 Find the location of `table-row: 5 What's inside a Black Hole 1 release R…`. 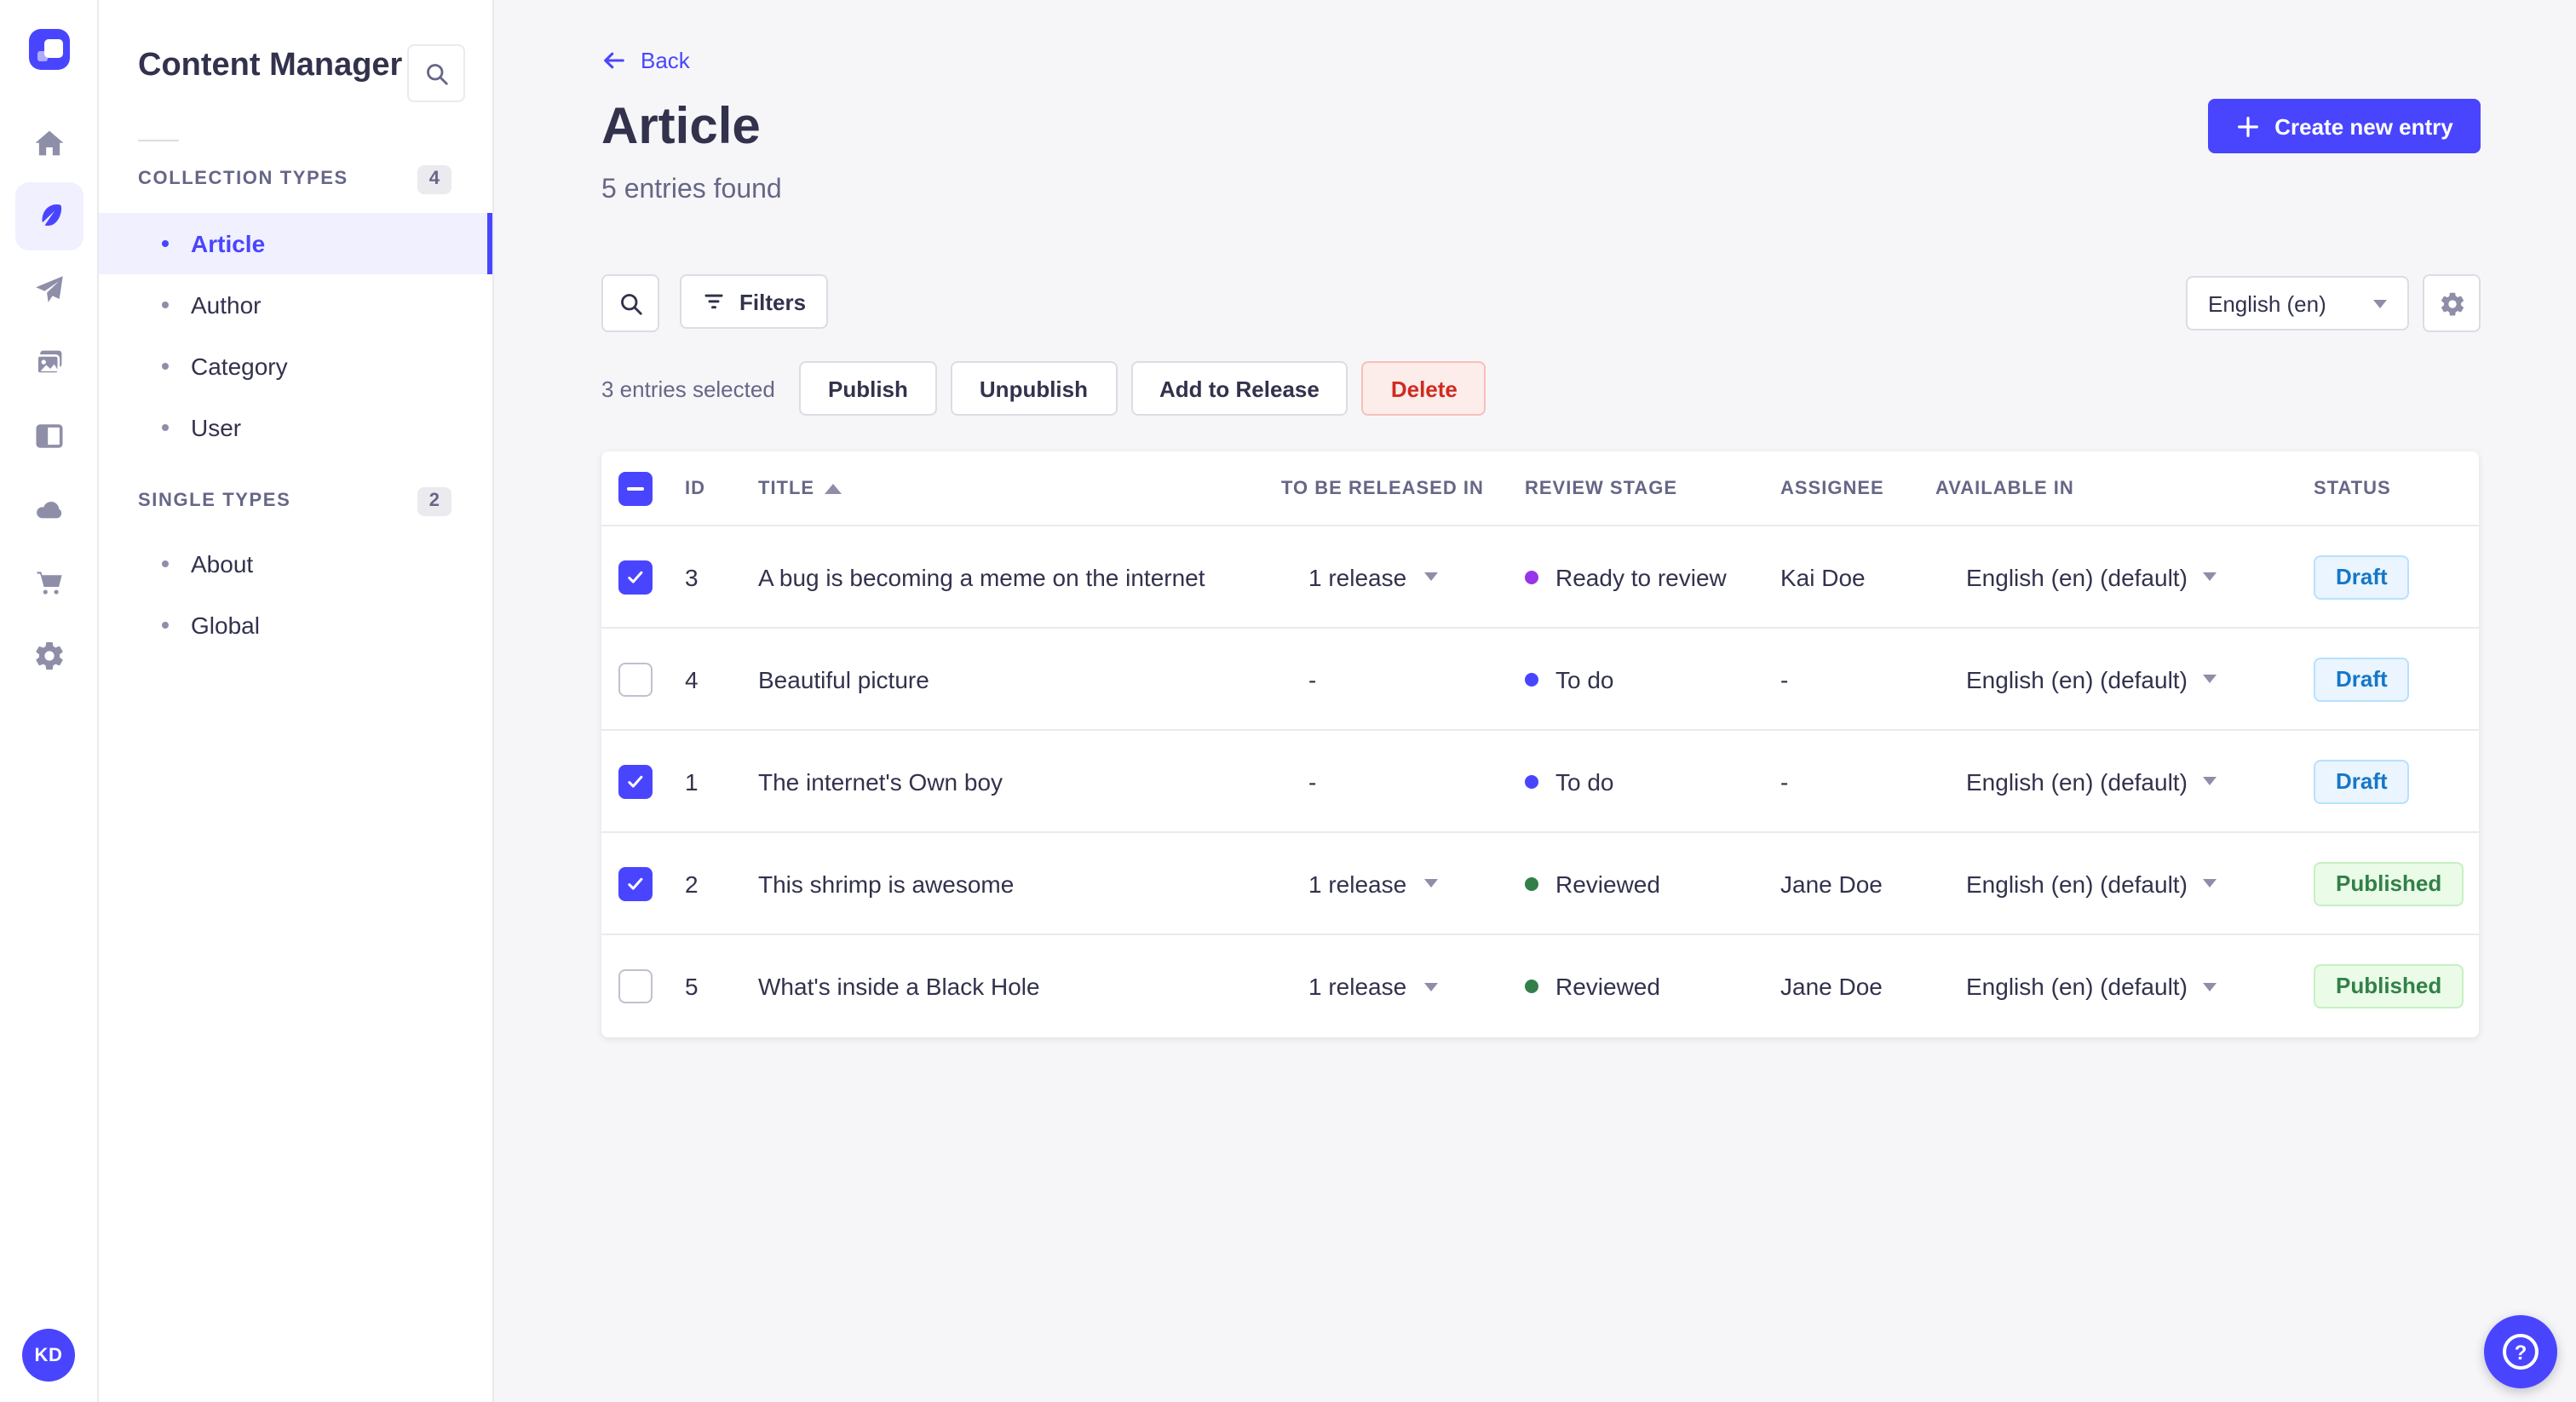

table-row: 5 What's inside a Black Hole 1 release R… is located at coordinates (1540, 986).